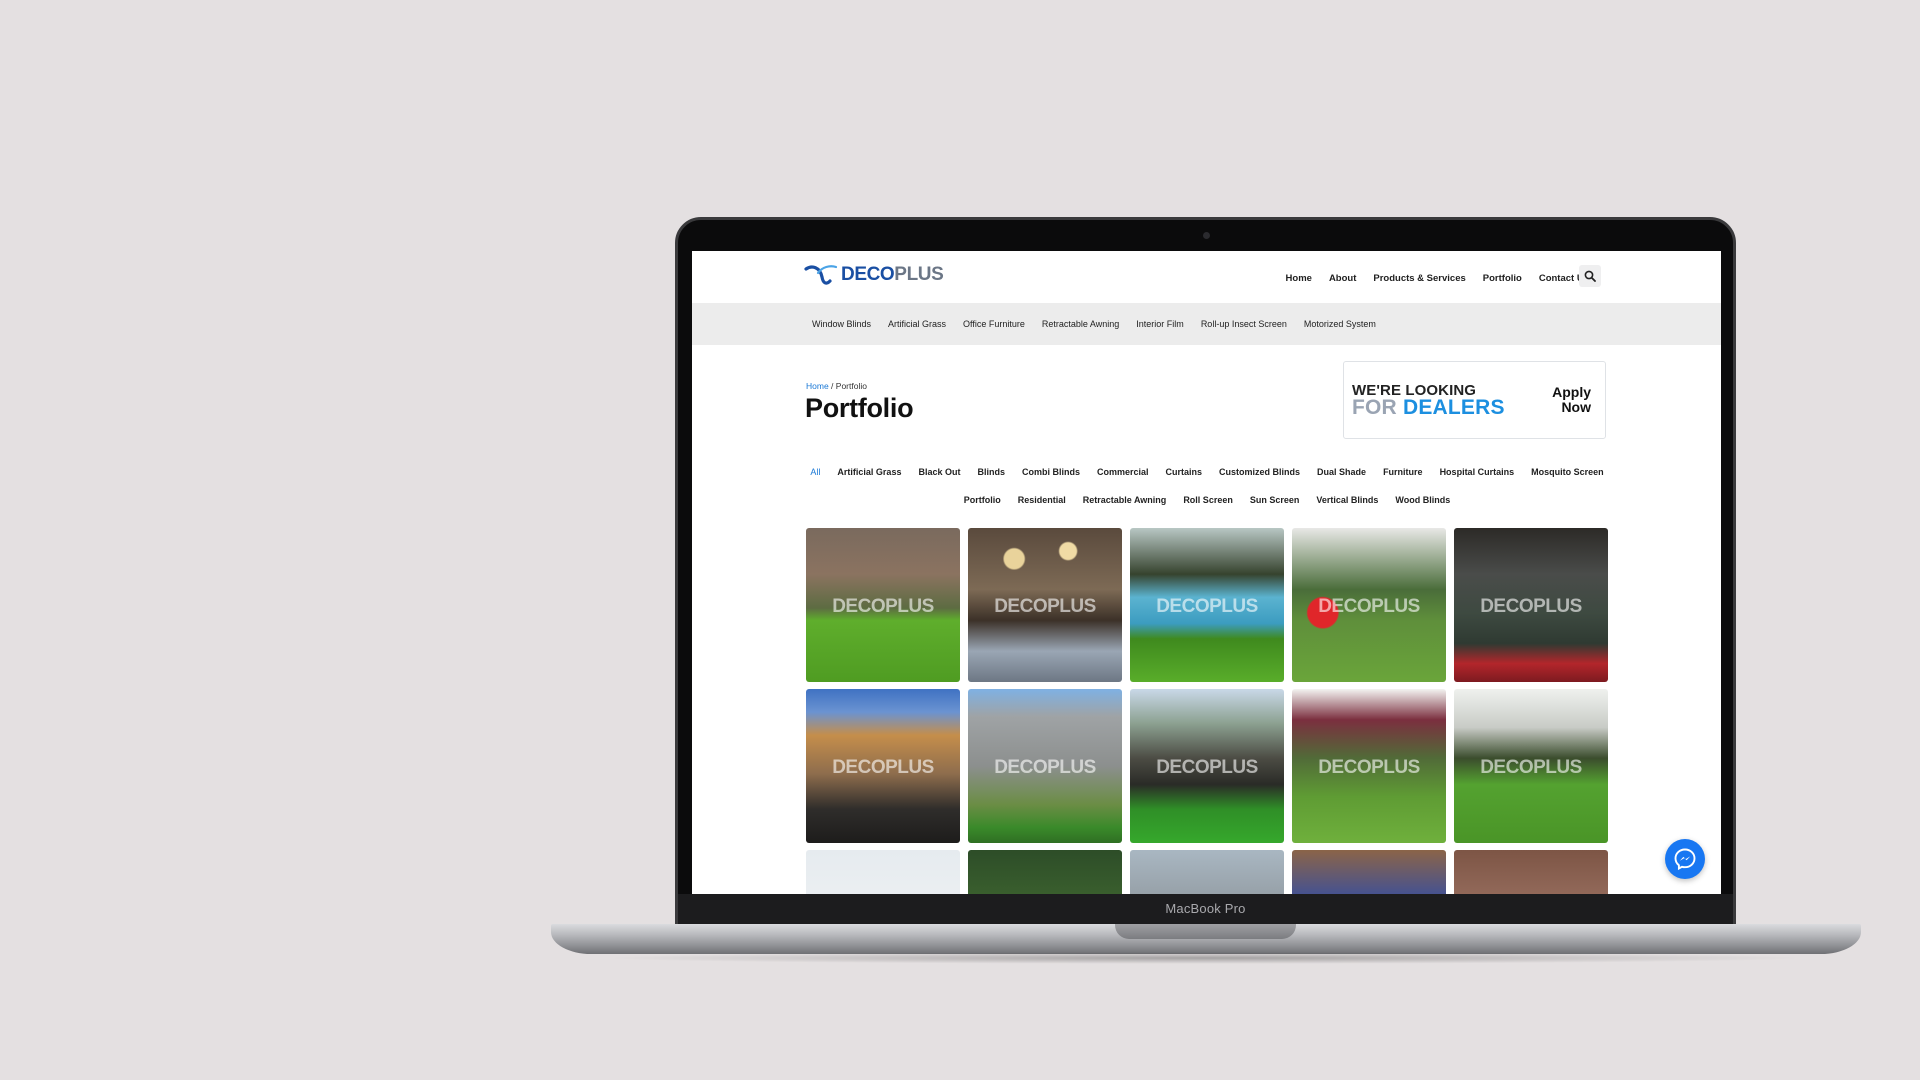  What do you see at coordinates (939, 472) in the screenshot?
I see `filter-black-out: Black Out` at bounding box center [939, 472].